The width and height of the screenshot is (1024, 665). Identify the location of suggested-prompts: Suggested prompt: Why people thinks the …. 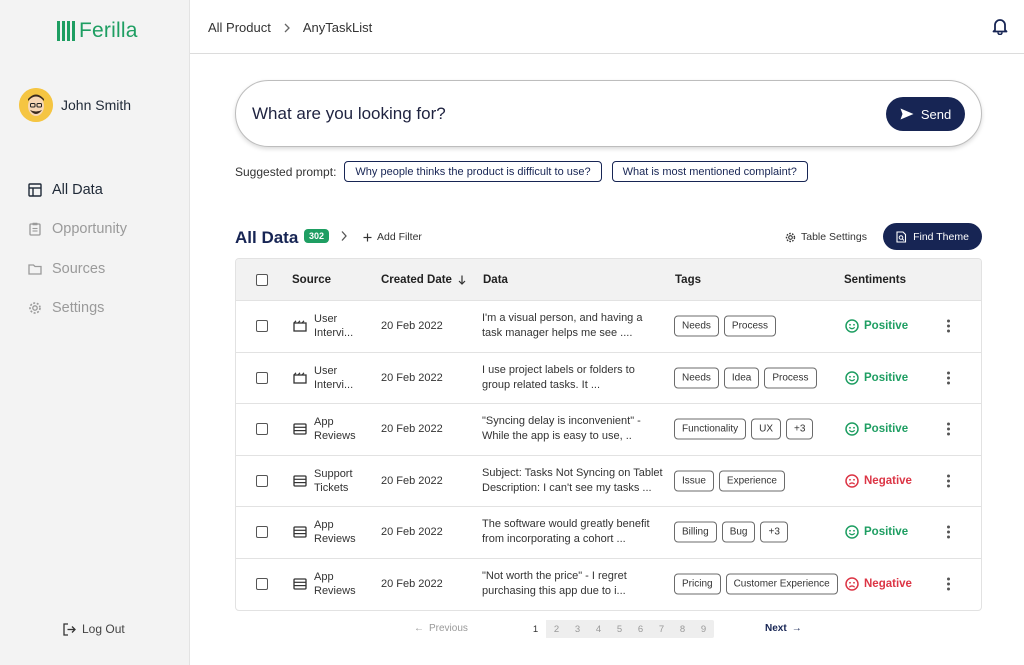
(522, 171).